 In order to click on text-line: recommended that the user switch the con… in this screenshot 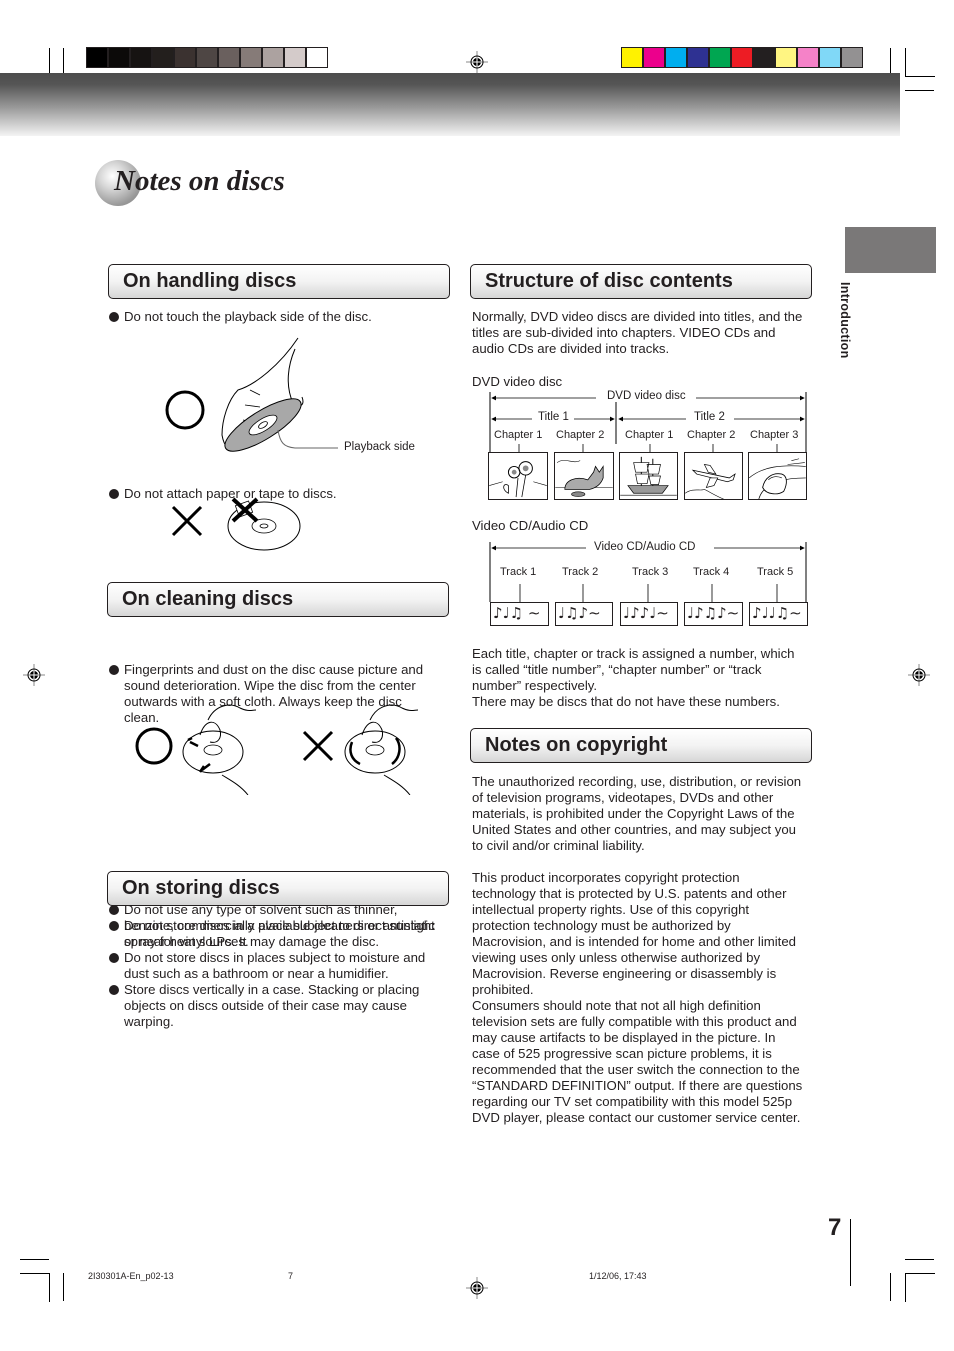, I will do `click(636, 1069)`.